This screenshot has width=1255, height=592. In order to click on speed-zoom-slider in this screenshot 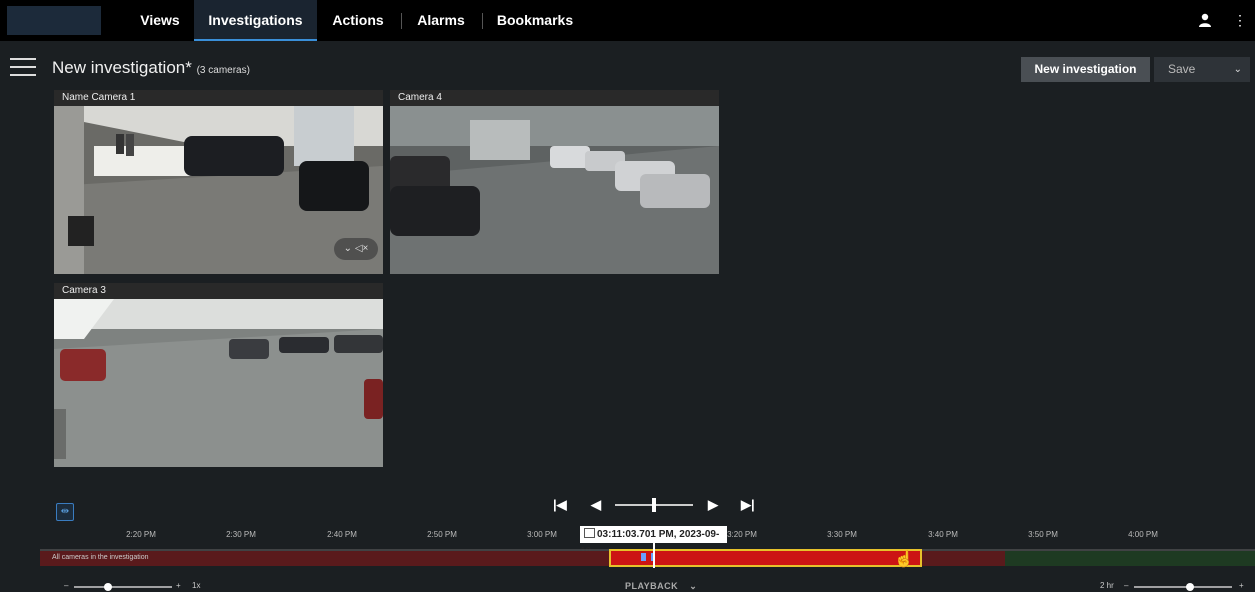, I will do `click(124, 587)`.